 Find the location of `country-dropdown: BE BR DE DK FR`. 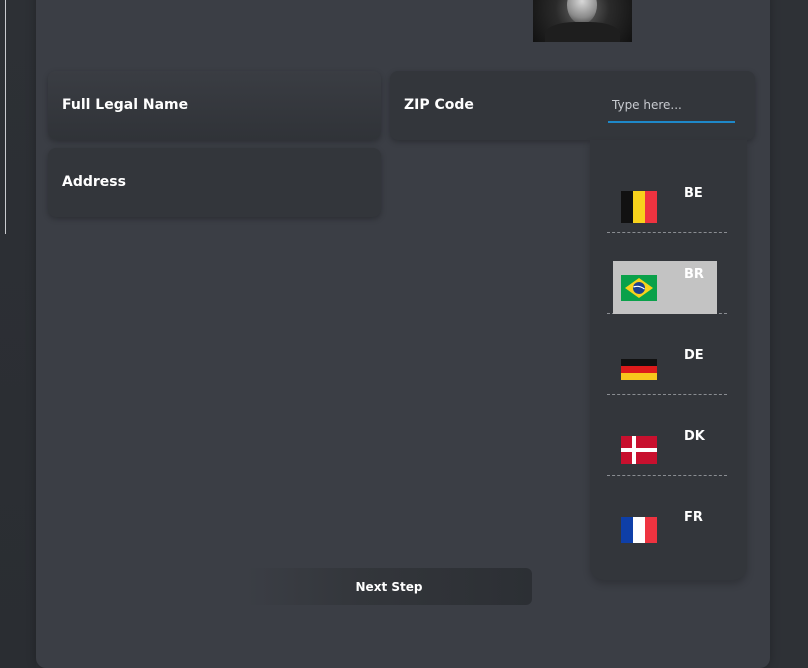

country-dropdown: BE BR DE DK FR is located at coordinates (668, 360).